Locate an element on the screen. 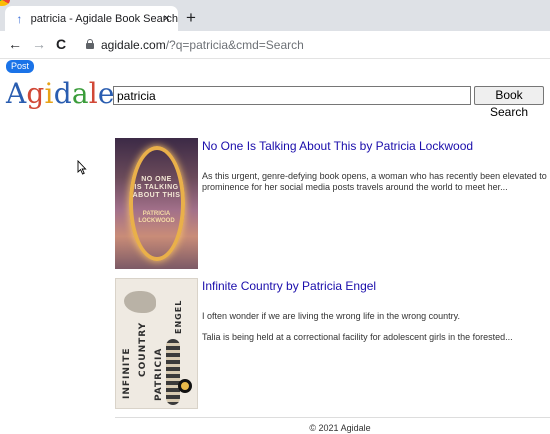  cover-snake-art is located at coordinates (173, 372).